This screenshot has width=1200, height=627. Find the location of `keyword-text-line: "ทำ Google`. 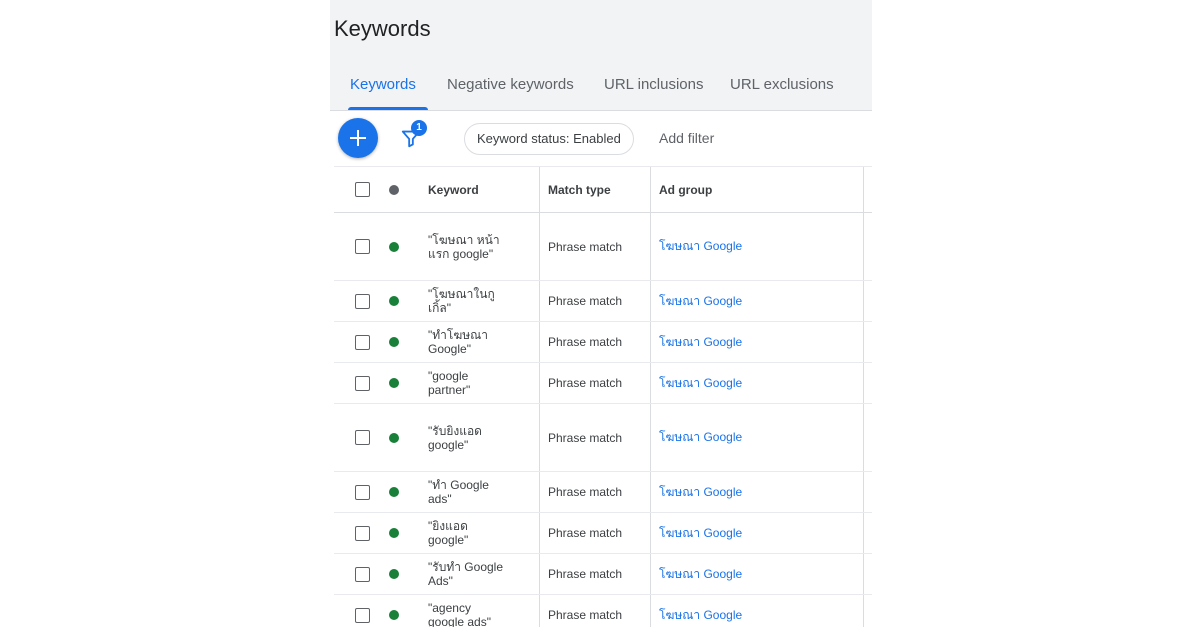

keyword-text-line: "ทำ Google is located at coordinates (458, 485).